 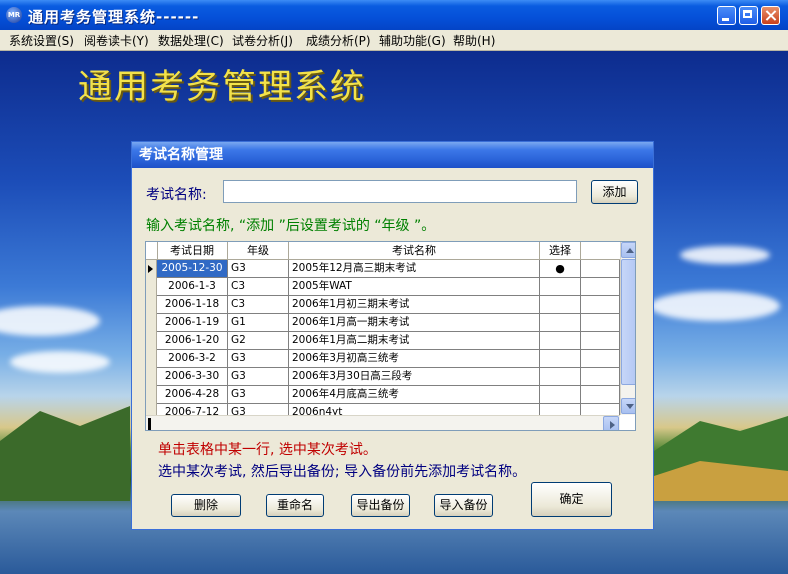 What do you see at coordinates (748, 15) in the screenshot?
I see `maximize-button` at bounding box center [748, 15].